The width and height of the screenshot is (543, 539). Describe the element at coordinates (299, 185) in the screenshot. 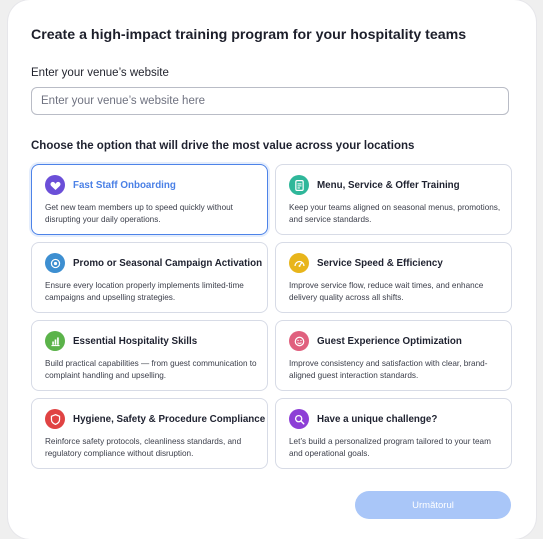

I see `menu-document-icon` at that location.